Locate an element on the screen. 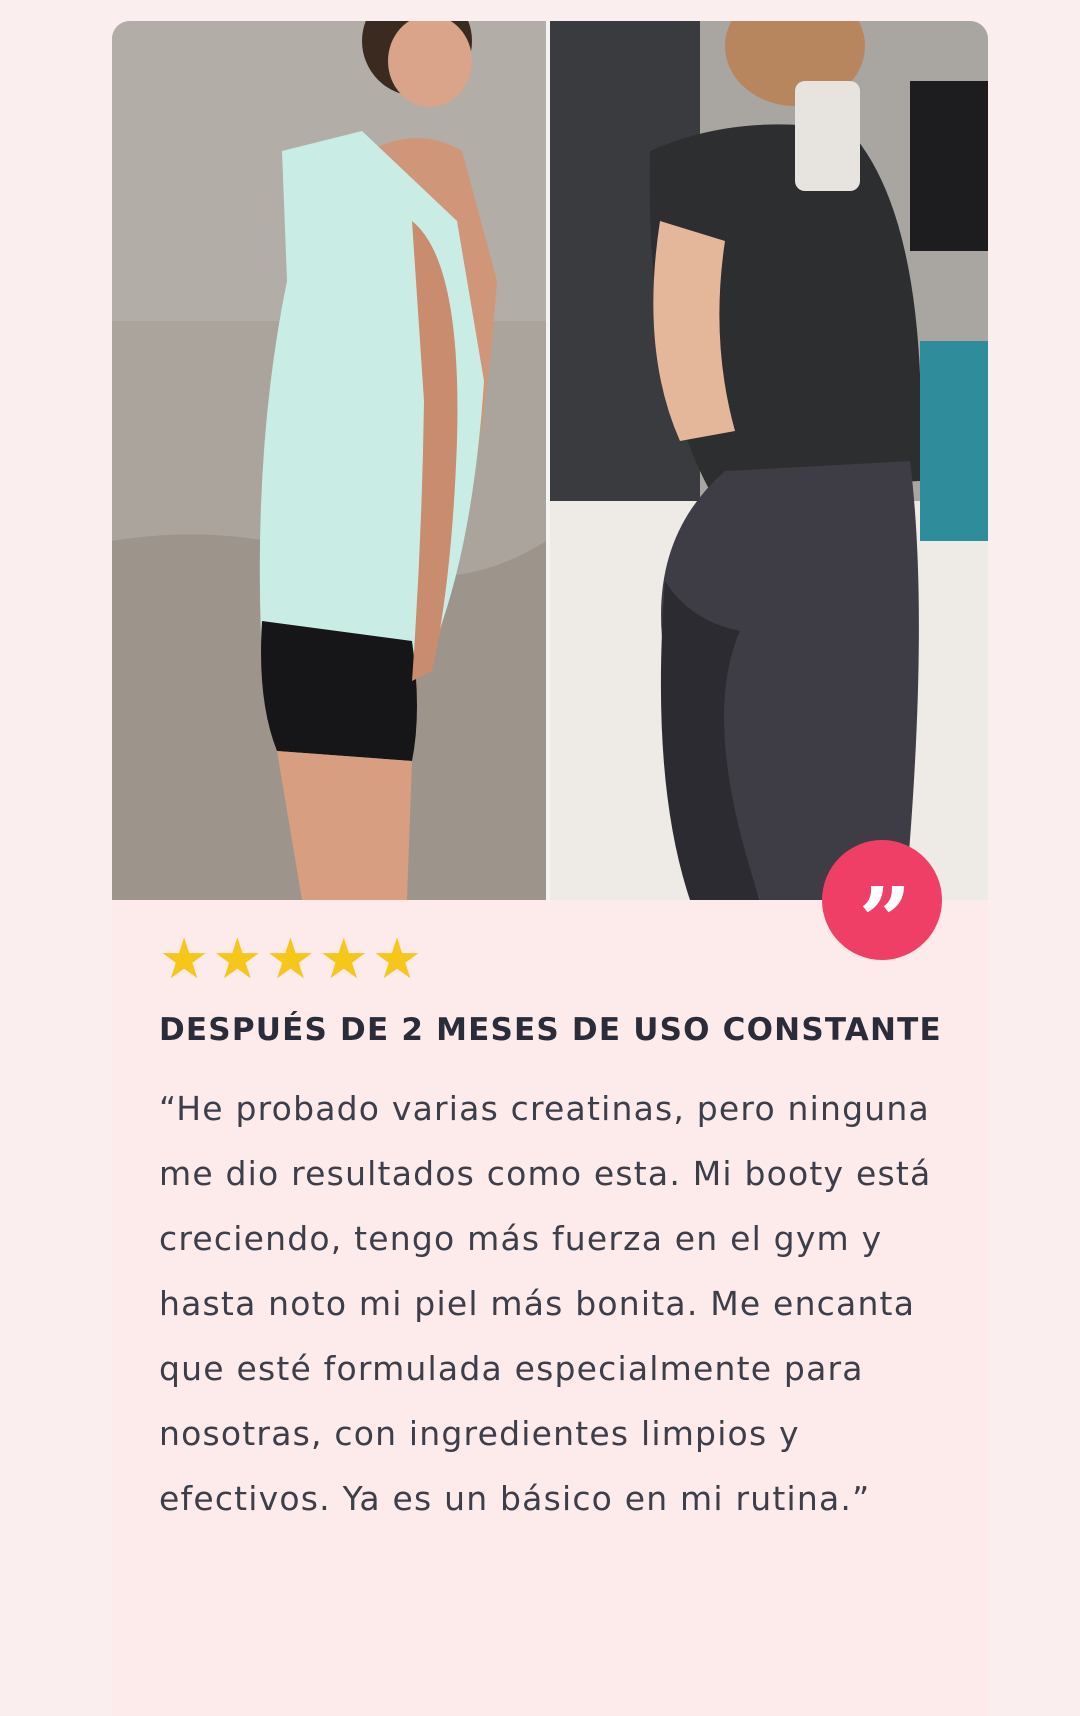 This screenshot has width=1080, height=1716. quote-icon: ” is located at coordinates (885, 921).